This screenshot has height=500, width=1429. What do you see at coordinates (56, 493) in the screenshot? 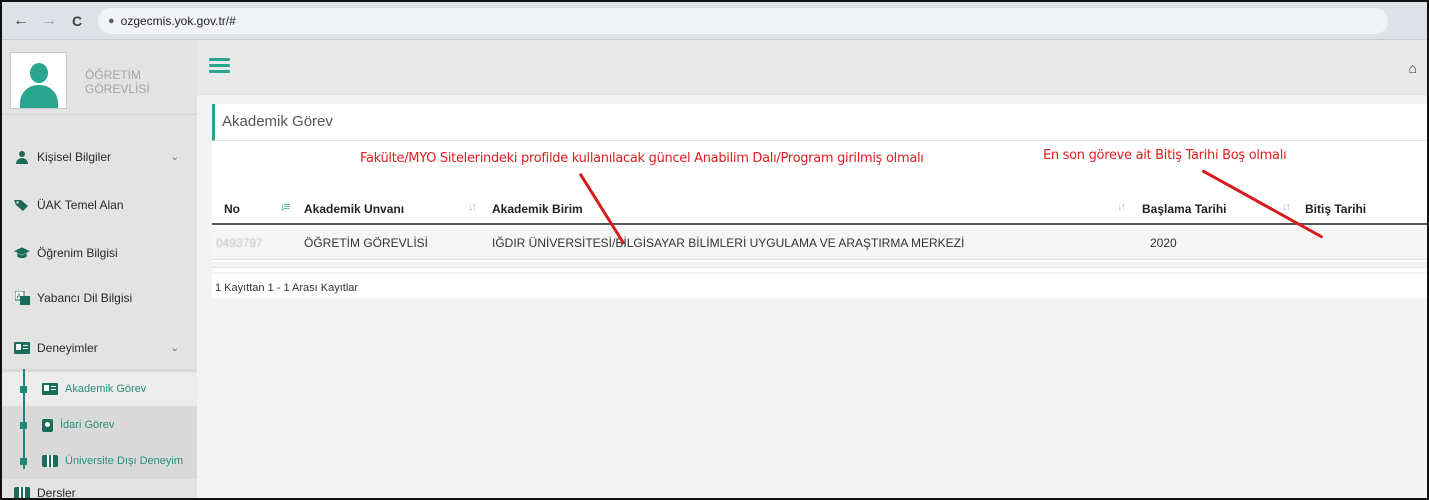
I see `sidebar-item-label: Dersler` at bounding box center [56, 493].